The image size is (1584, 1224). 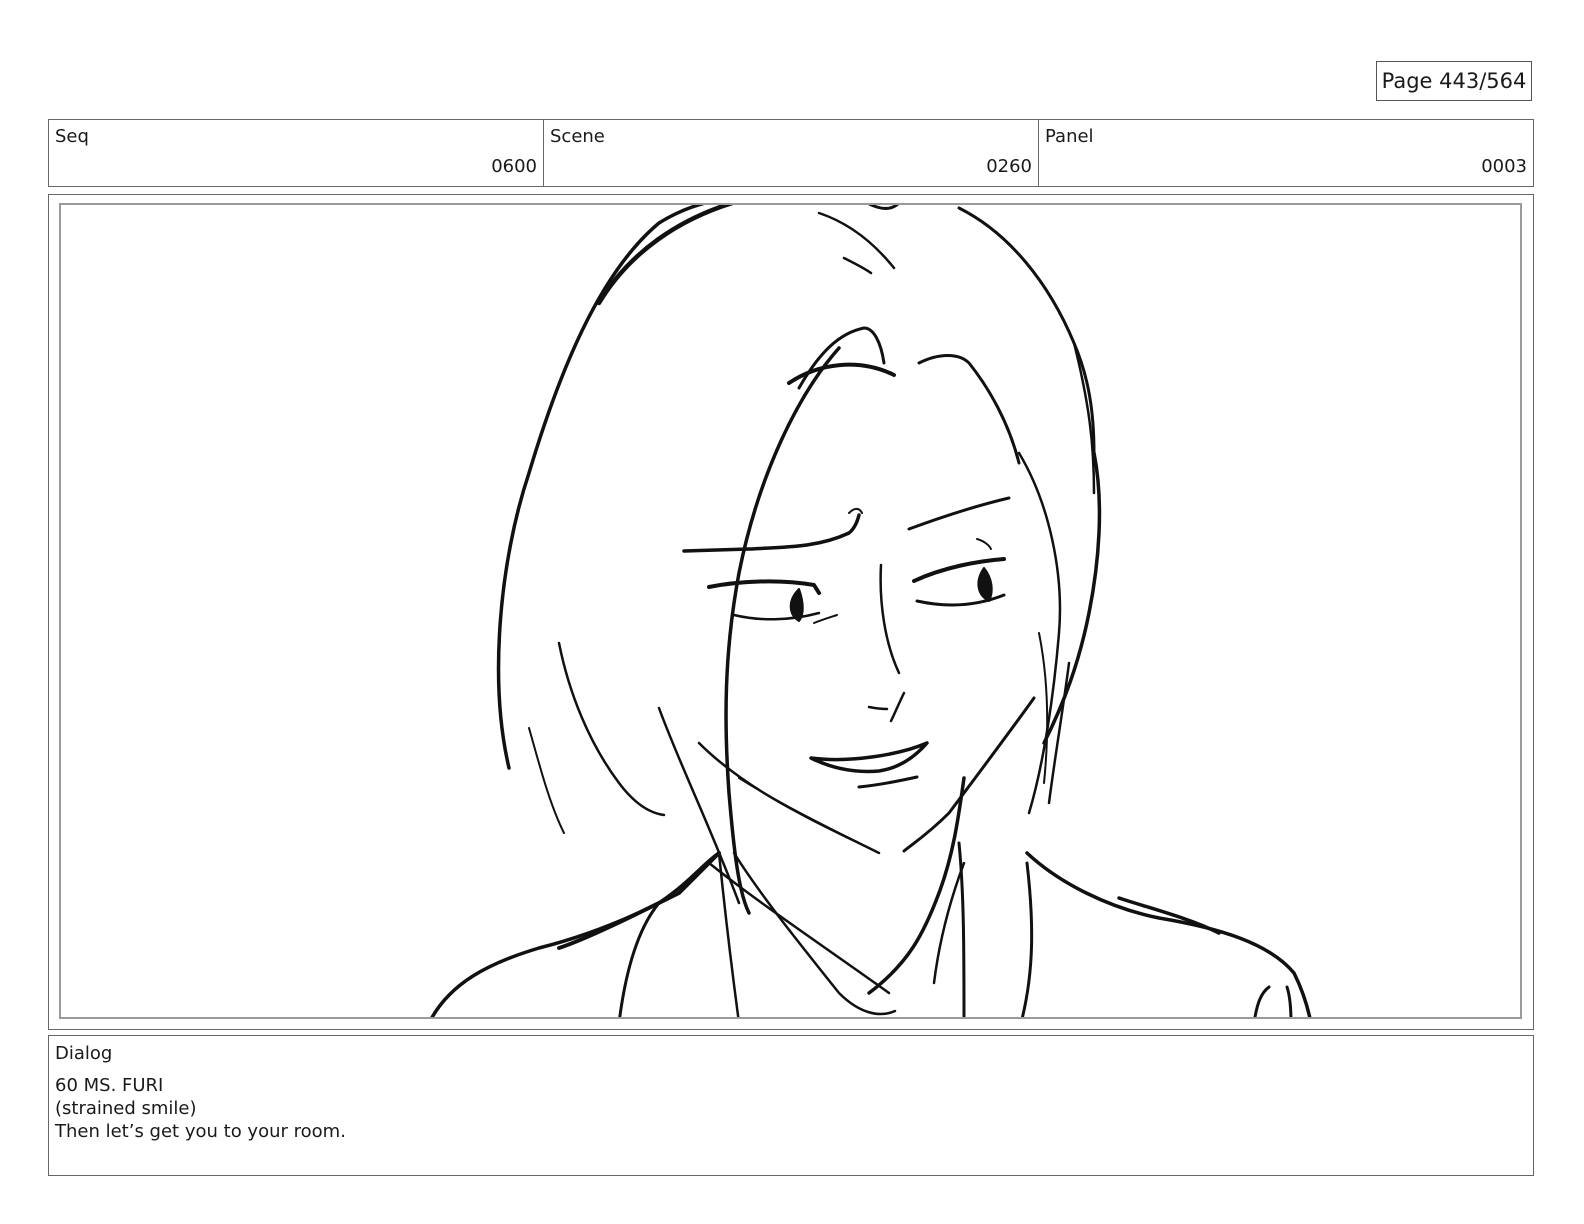 I want to click on seq-label: Seq, so click(x=72, y=136).